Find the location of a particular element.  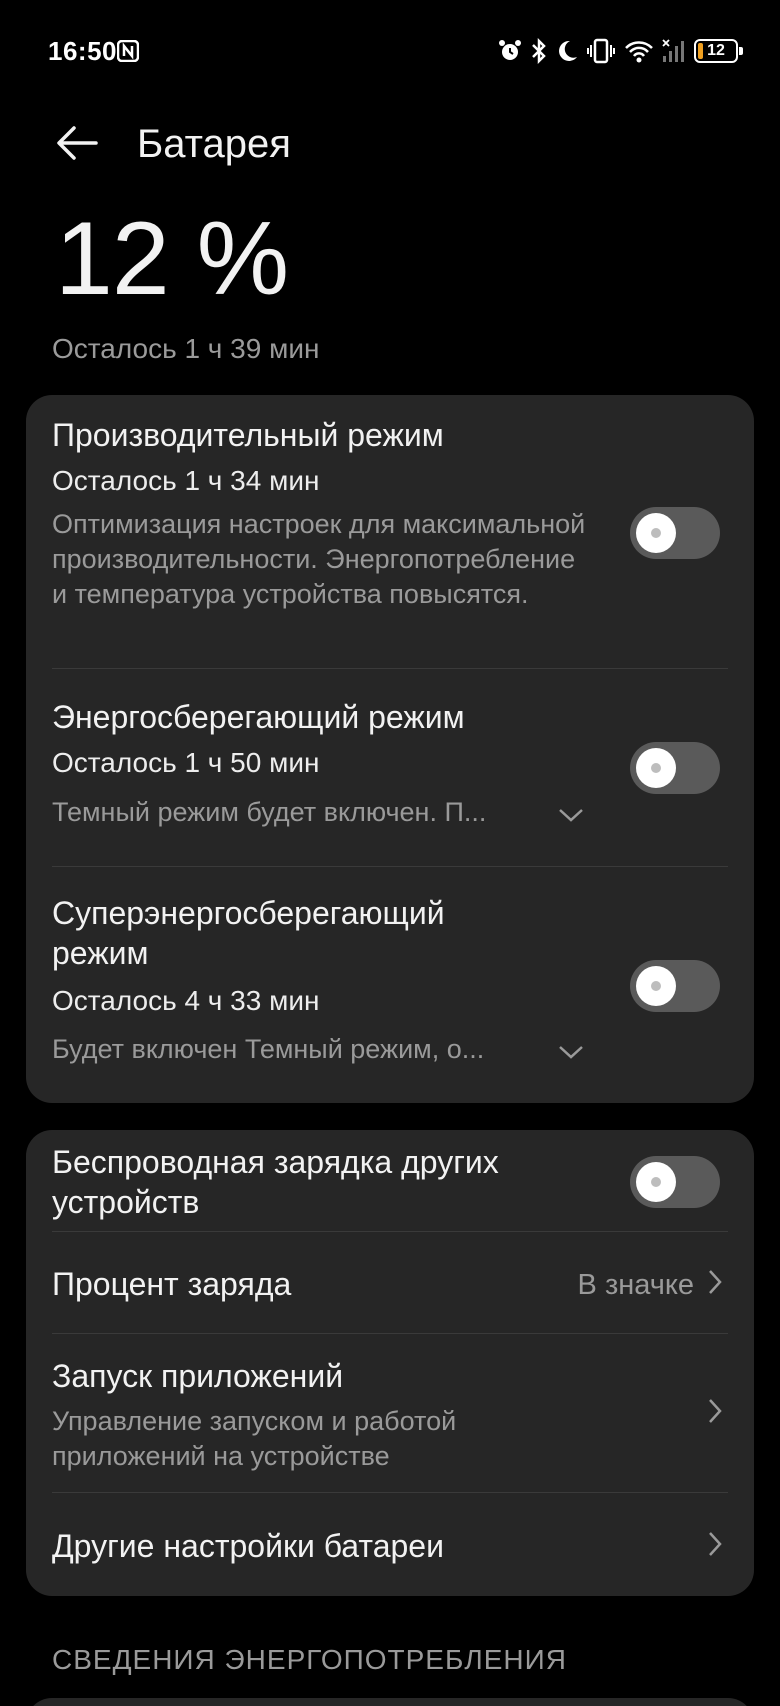

app-launch-title: Запуск приложений is located at coordinates (197, 1376).